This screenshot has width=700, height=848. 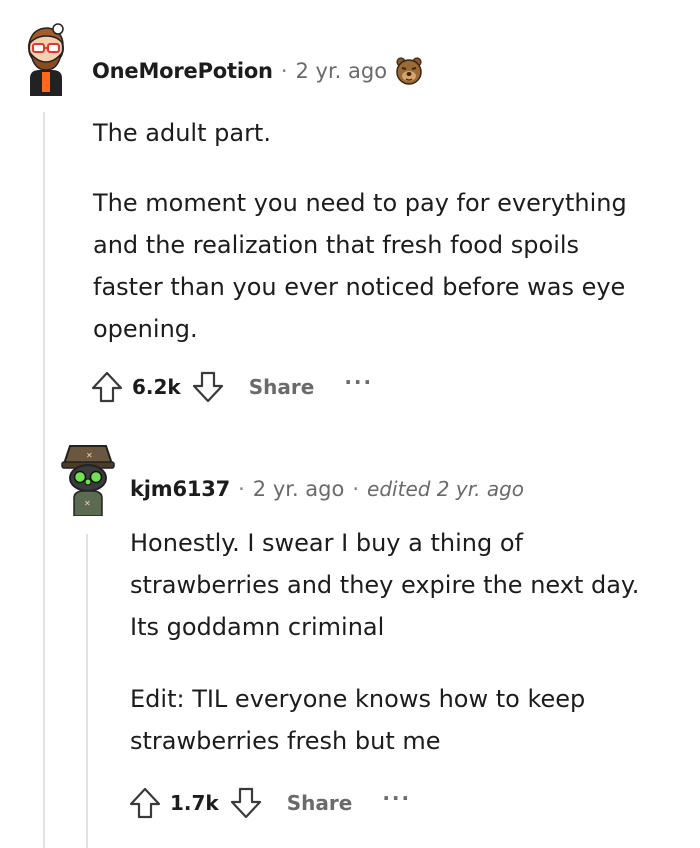 I want to click on avatar-image, so click(x=45, y=59).